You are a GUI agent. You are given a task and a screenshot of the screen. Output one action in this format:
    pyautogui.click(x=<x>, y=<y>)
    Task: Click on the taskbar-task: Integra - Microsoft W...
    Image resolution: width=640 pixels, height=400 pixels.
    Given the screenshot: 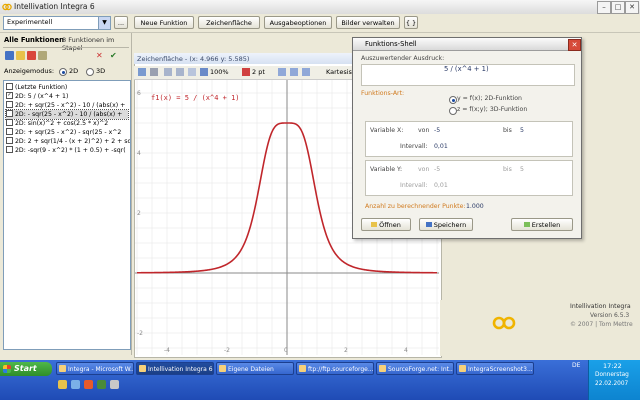 What is the action you would take?
    pyautogui.click(x=95, y=368)
    